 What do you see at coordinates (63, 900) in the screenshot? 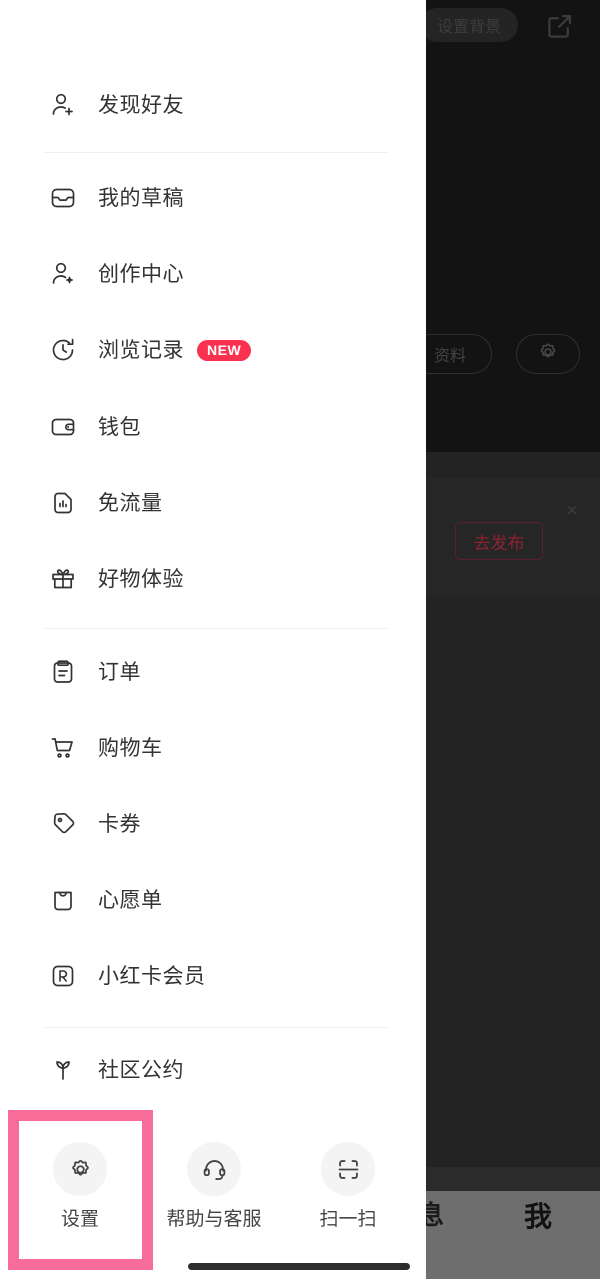
I see `wishlist-bag-icon` at bounding box center [63, 900].